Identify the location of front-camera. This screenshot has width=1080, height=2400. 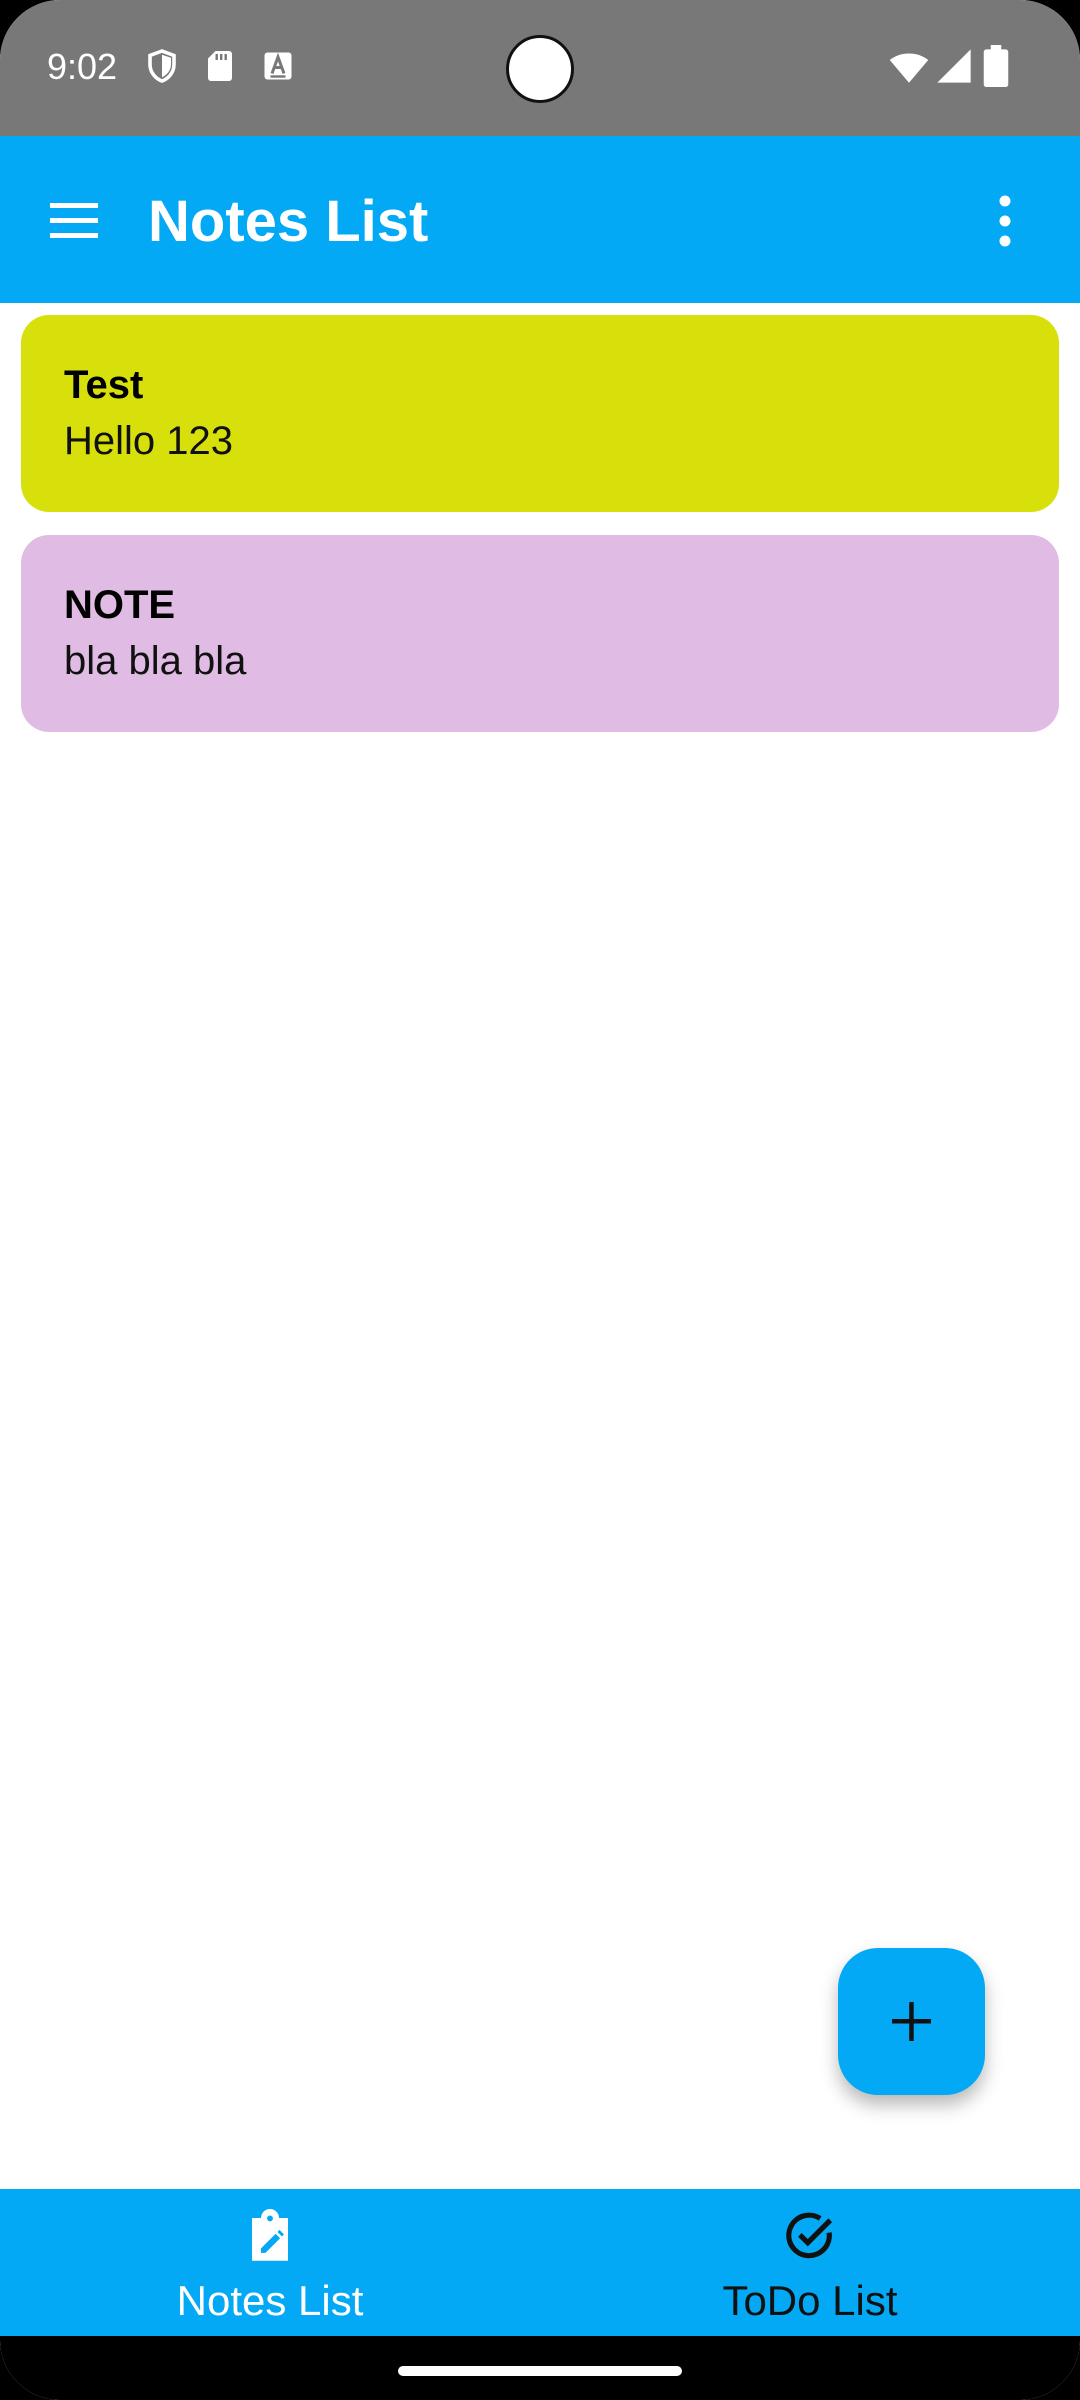
(540, 69).